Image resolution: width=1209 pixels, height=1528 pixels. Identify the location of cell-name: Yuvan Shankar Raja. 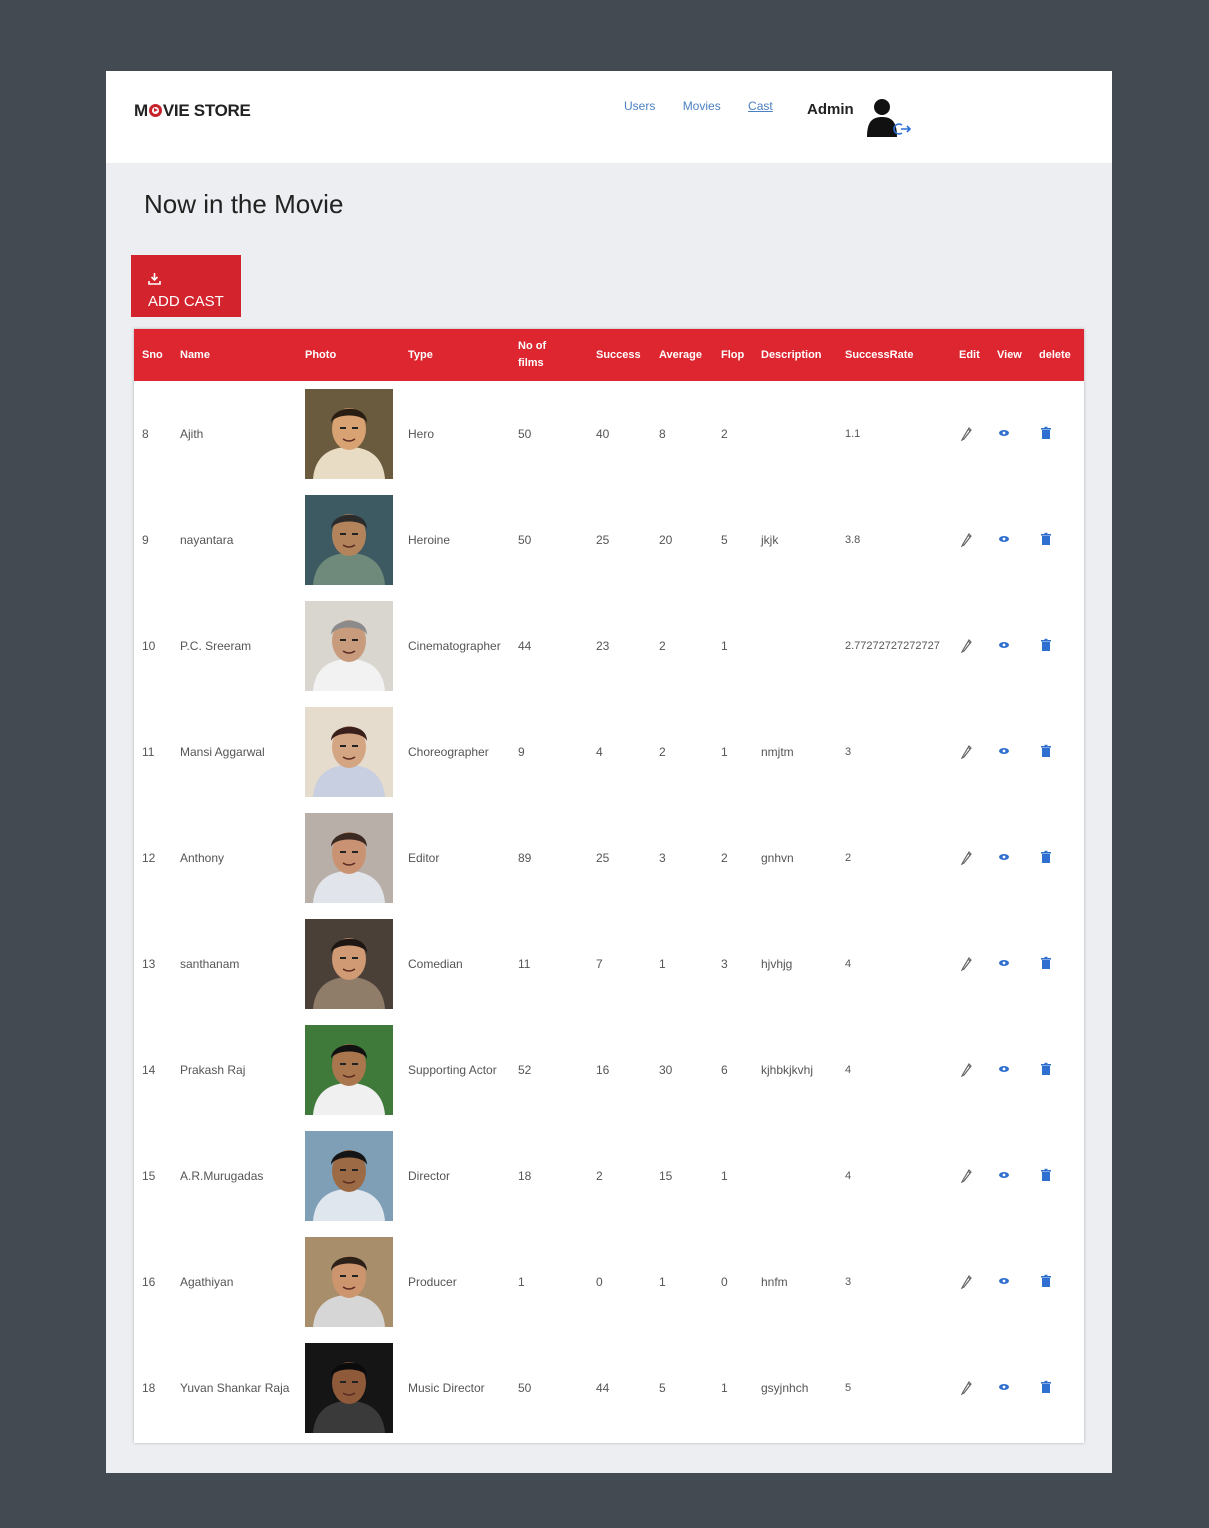
(235, 1388).